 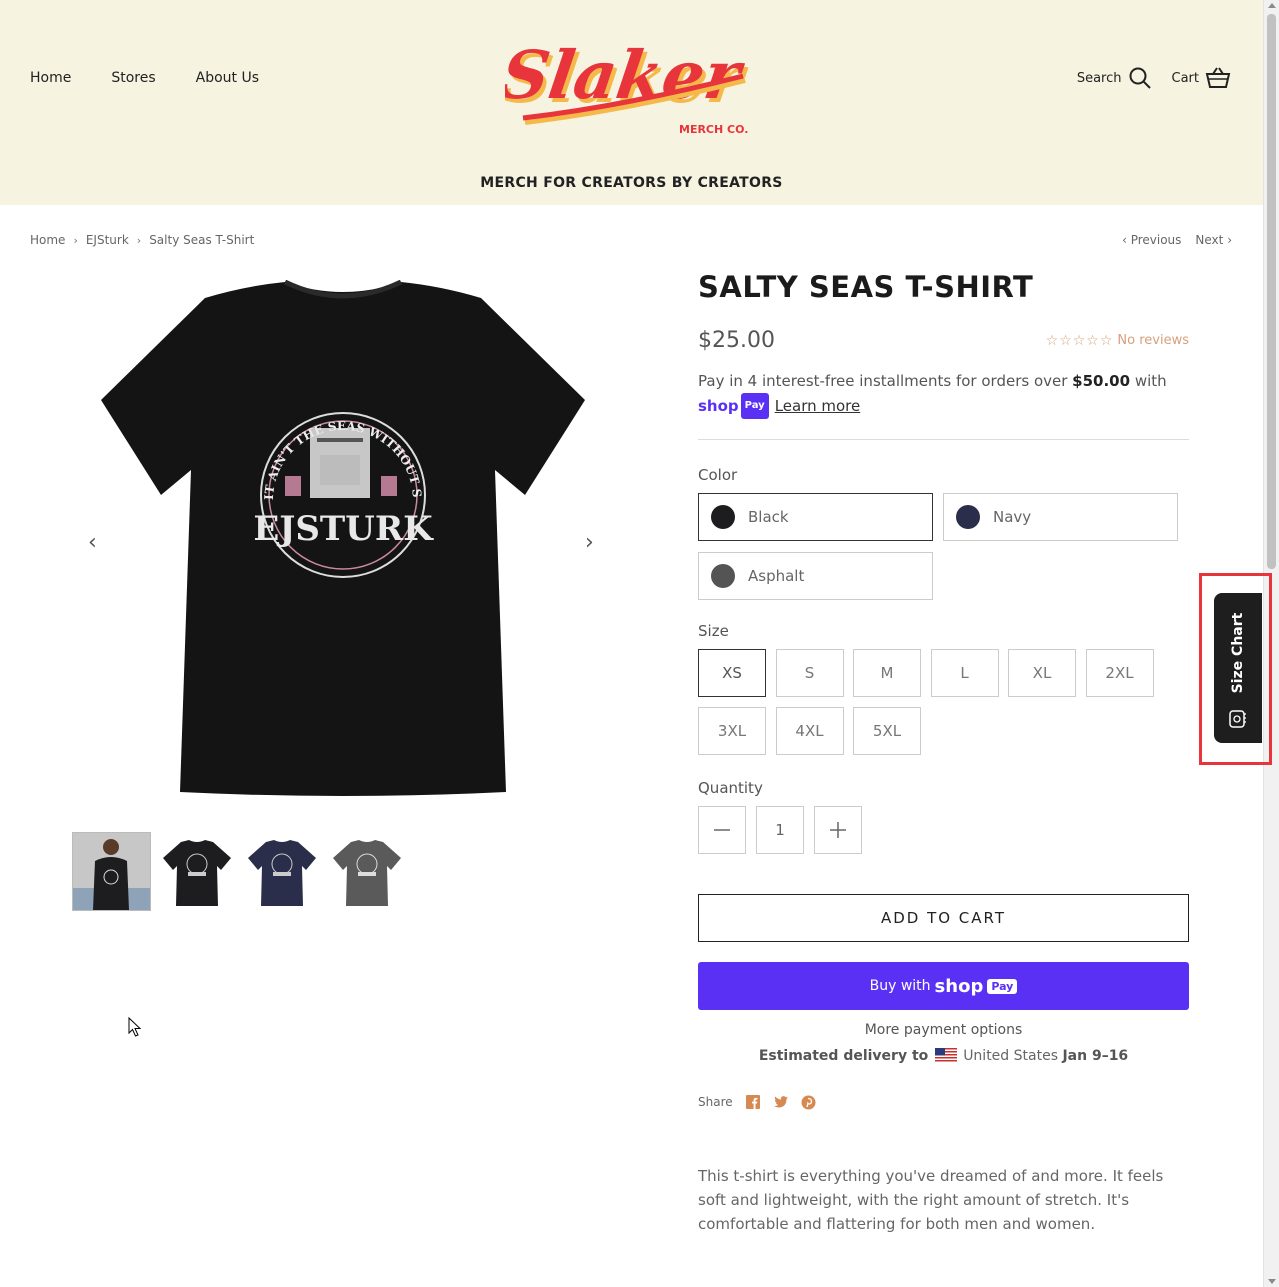 I want to click on color-name: Black, so click(x=768, y=517).